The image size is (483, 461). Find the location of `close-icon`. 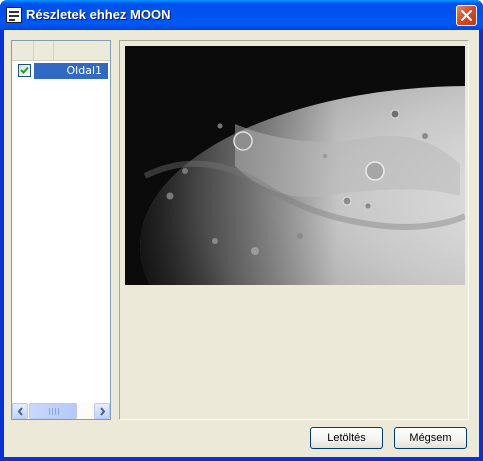

close-icon is located at coordinates (466, 15).